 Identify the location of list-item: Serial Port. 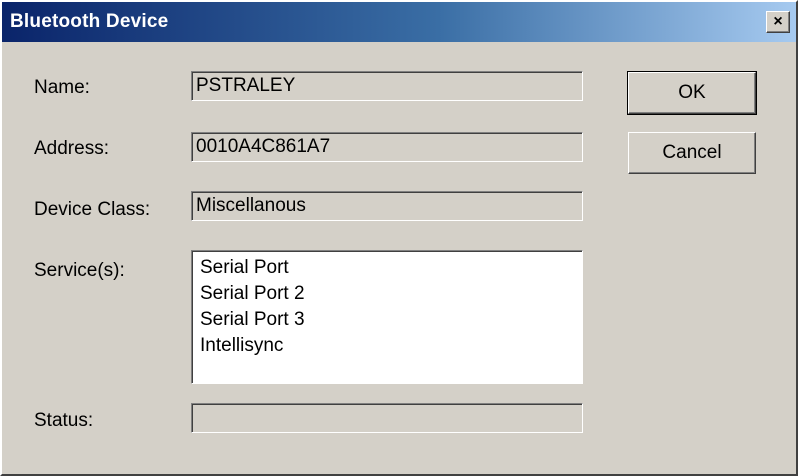
(387, 268).